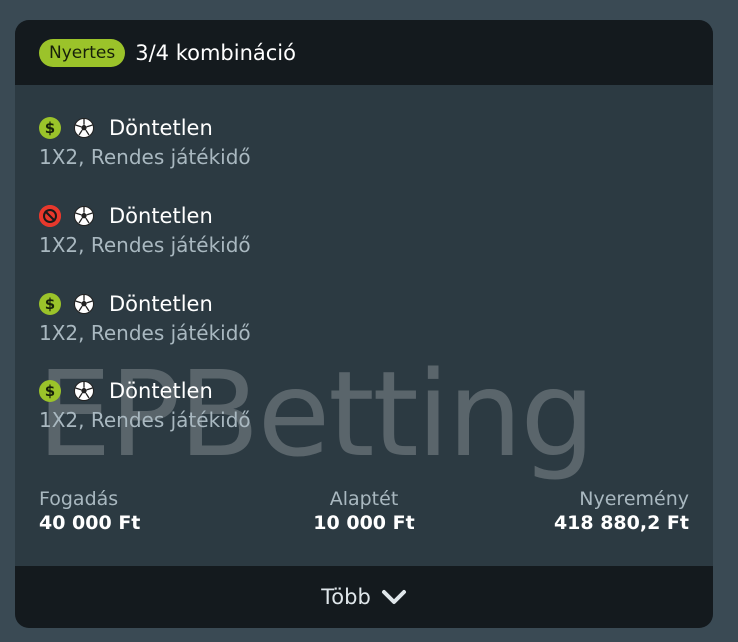  What do you see at coordinates (364, 523) in the screenshot?
I see `base-stake-value: 10 000 Ft` at bounding box center [364, 523].